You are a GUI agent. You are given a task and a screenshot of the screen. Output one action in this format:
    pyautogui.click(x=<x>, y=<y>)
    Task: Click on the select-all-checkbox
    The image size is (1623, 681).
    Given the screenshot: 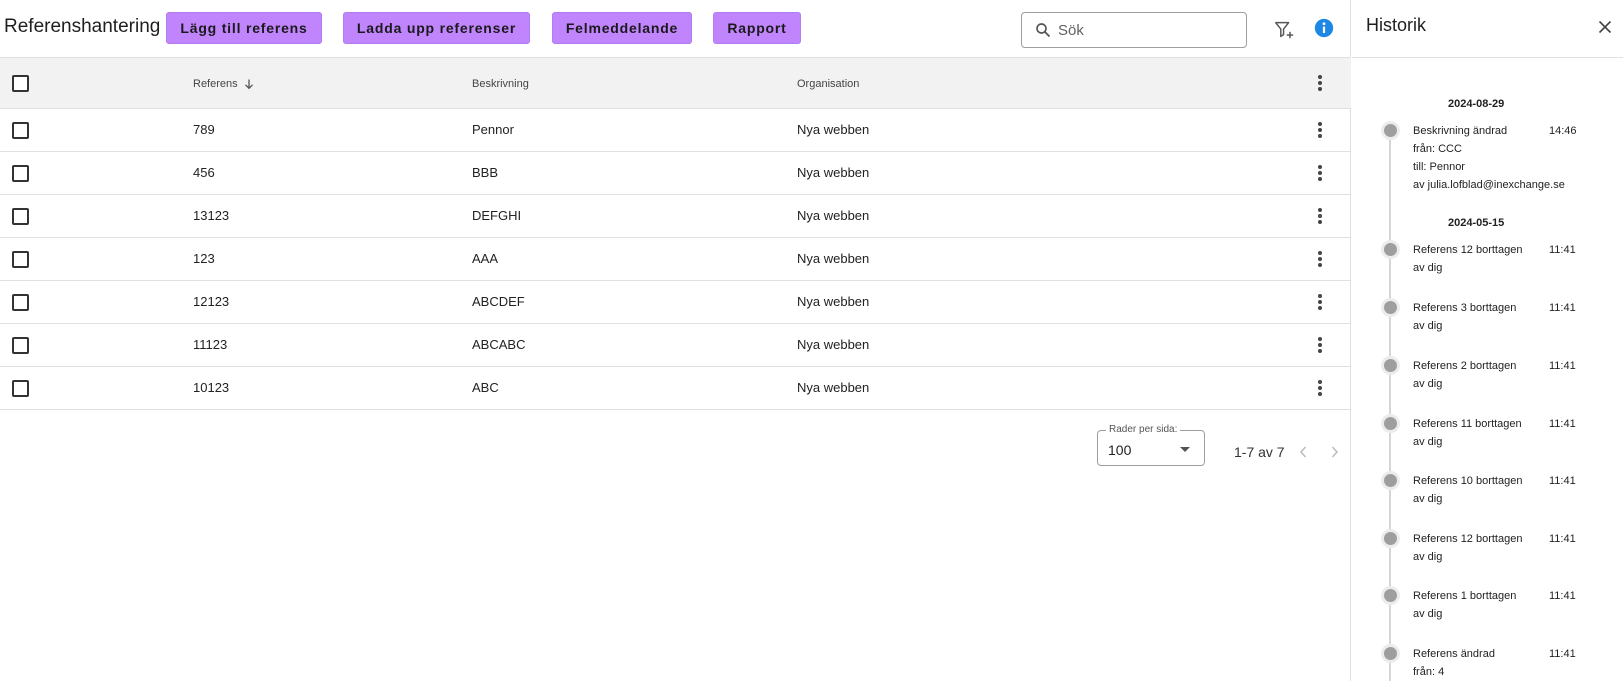 What is the action you would take?
    pyautogui.click(x=20, y=83)
    